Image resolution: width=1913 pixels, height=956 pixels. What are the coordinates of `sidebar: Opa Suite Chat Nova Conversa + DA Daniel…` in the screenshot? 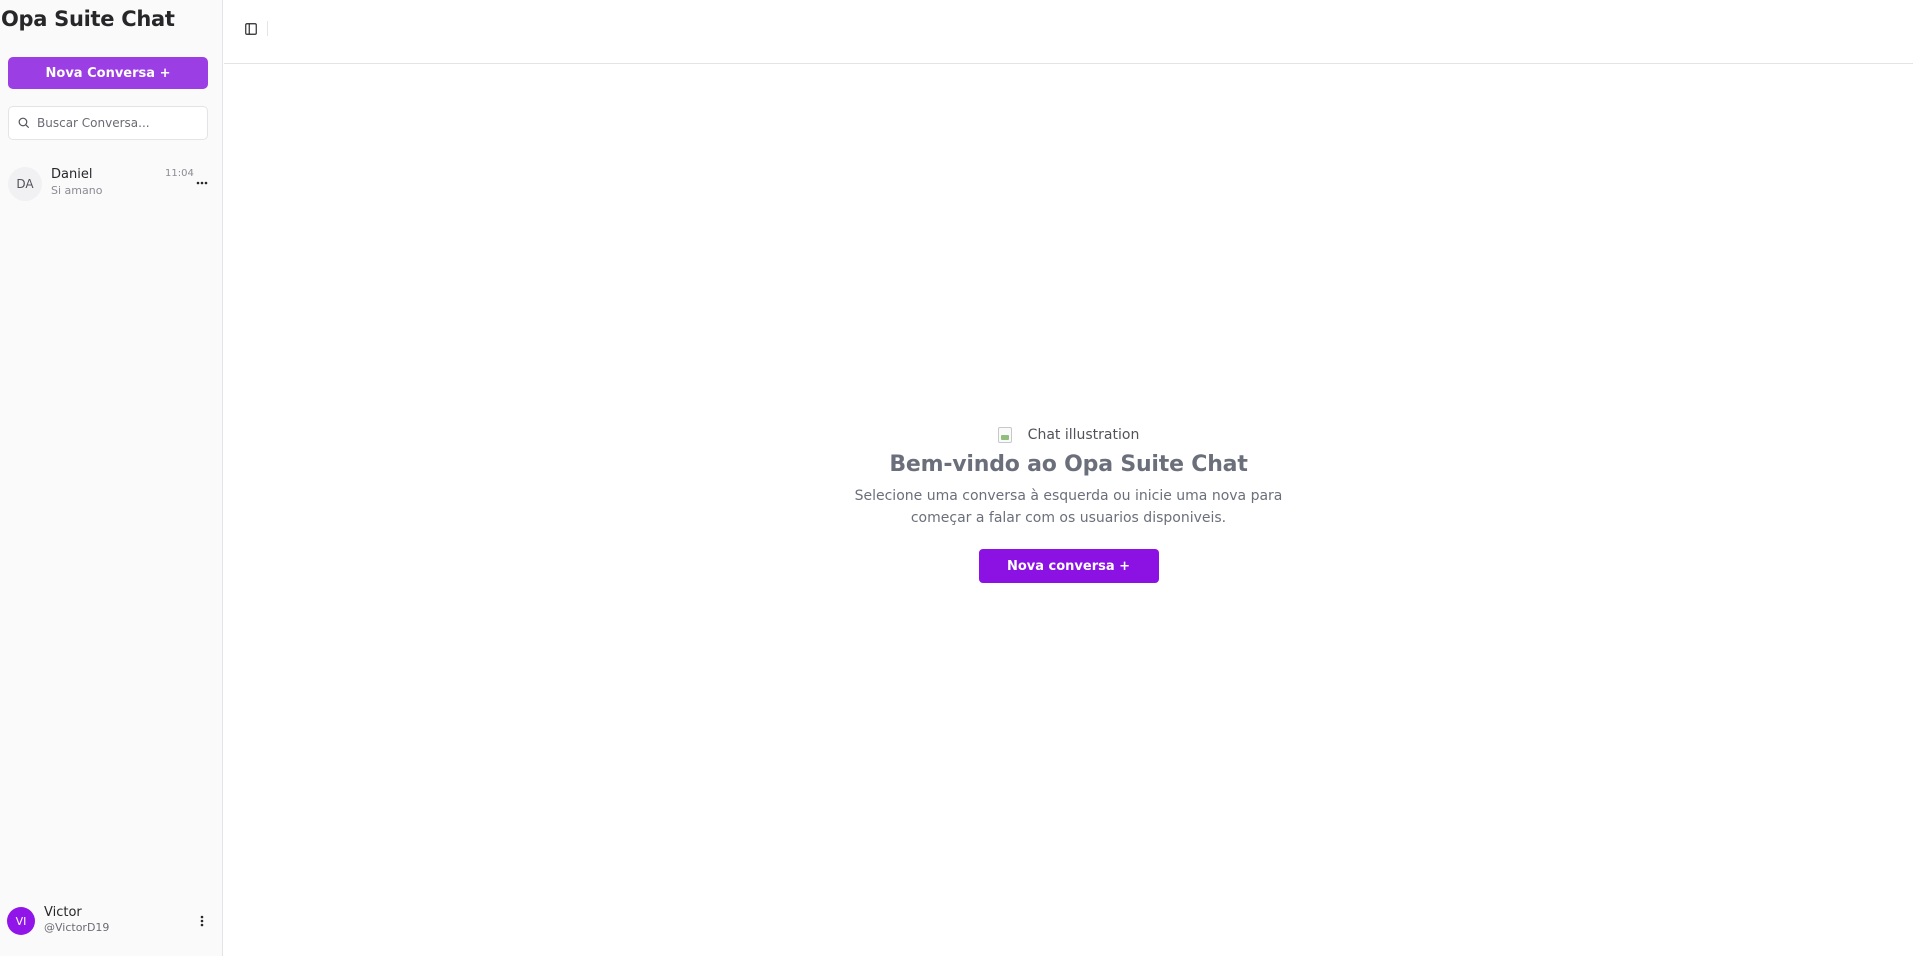 It's located at (111, 478).